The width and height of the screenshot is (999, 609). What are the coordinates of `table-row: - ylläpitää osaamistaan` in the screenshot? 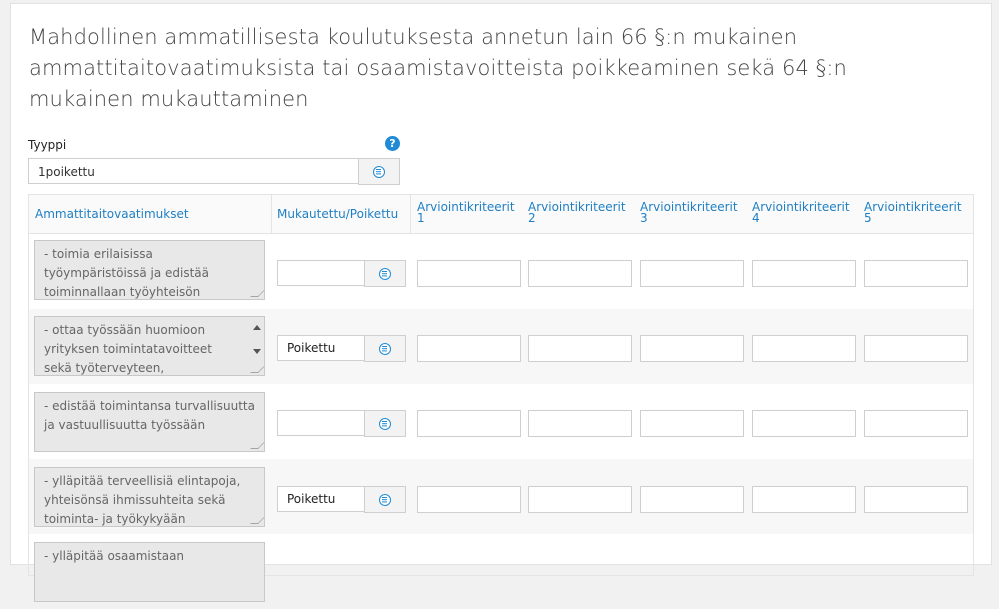 It's located at (501, 571).